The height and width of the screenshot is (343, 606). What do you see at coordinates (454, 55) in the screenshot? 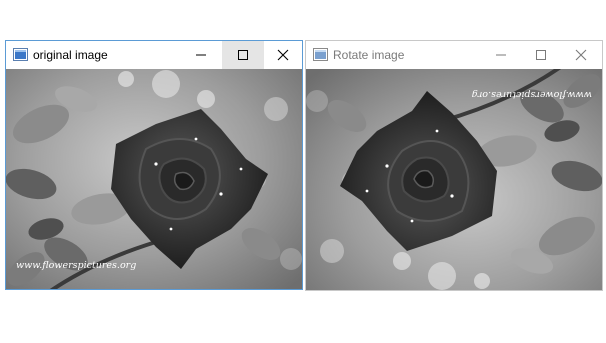
I see `title-bar: Rotate image` at bounding box center [454, 55].